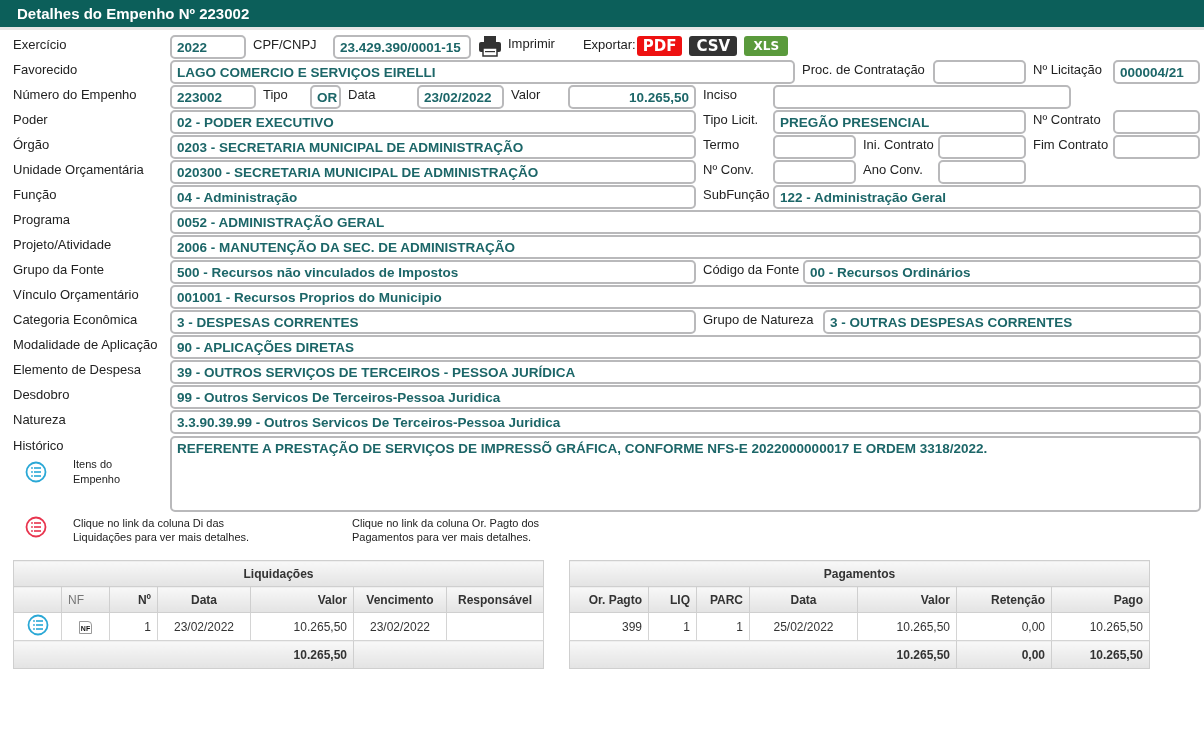 The width and height of the screenshot is (1204, 734). Describe the element at coordinates (402, 47) in the screenshot. I see `input-field: 23.429.390/0001-15` at that location.